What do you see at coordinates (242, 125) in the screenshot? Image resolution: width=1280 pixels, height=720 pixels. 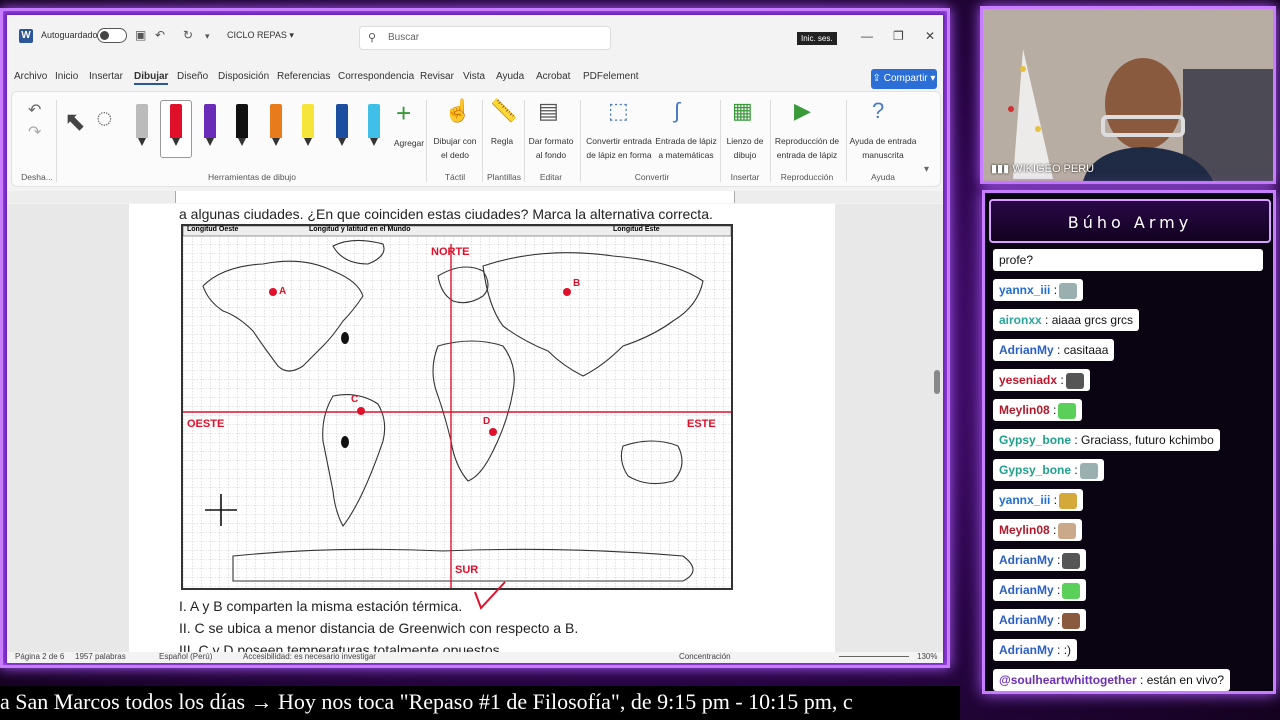 I see `black-pen-icon` at bounding box center [242, 125].